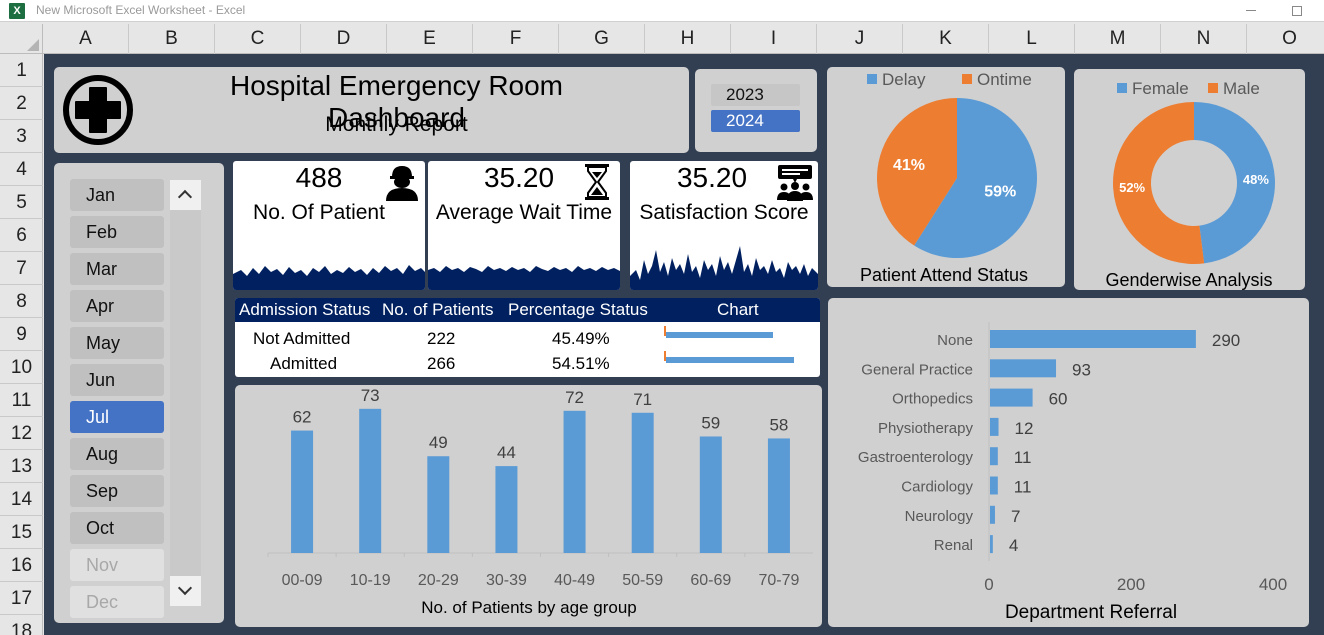 The height and width of the screenshot is (635, 1324). What do you see at coordinates (1132, 187) in the screenshot?
I see `donut-data-label: 52%` at bounding box center [1132, 187].